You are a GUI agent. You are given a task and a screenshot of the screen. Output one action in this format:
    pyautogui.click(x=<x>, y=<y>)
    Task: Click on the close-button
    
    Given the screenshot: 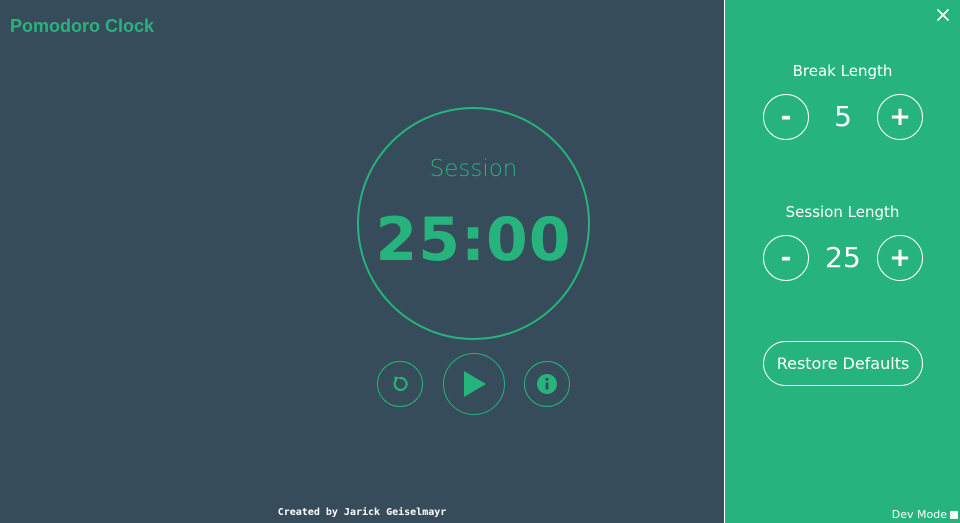 What is the action you would take?
    pyautogui.click(x=943, y=15)
    